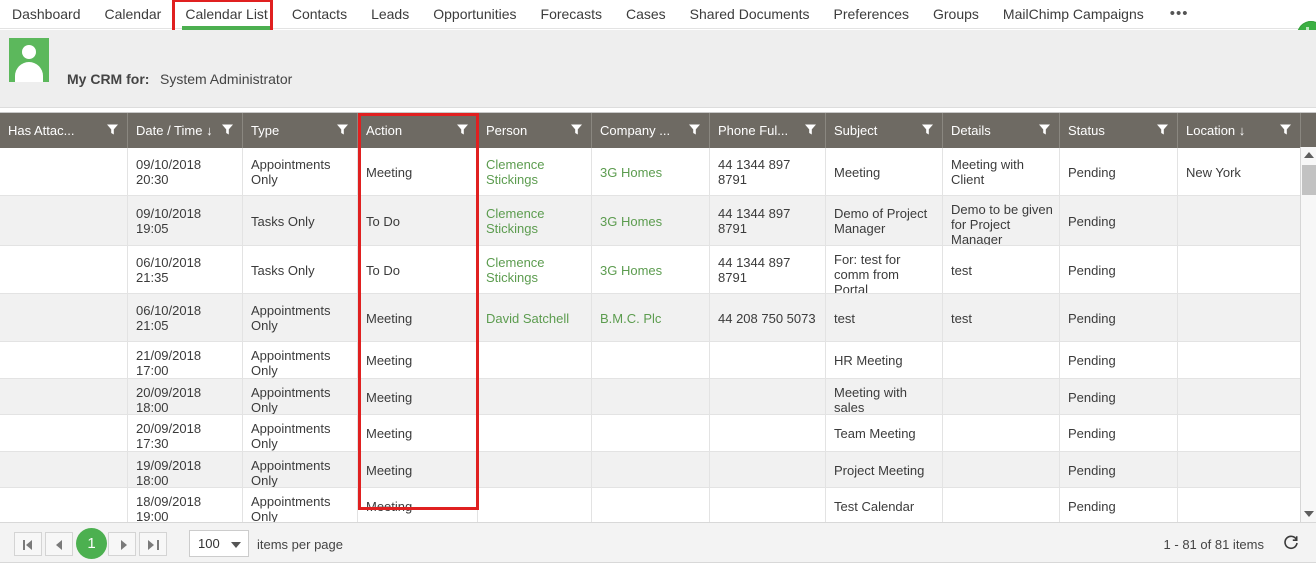 Image resolution: width=1316 pixels, height=569 pixels. What do you see at coordinates (1308, 155) in the screenshot?
I see `scroll-up-arrow-icon` at bounding box center [1308, 155].